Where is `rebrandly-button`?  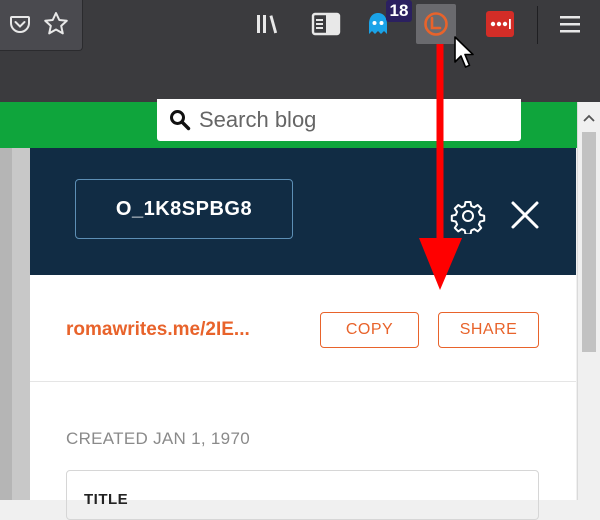 rebrandly-button is located at coordinates (436, 24).